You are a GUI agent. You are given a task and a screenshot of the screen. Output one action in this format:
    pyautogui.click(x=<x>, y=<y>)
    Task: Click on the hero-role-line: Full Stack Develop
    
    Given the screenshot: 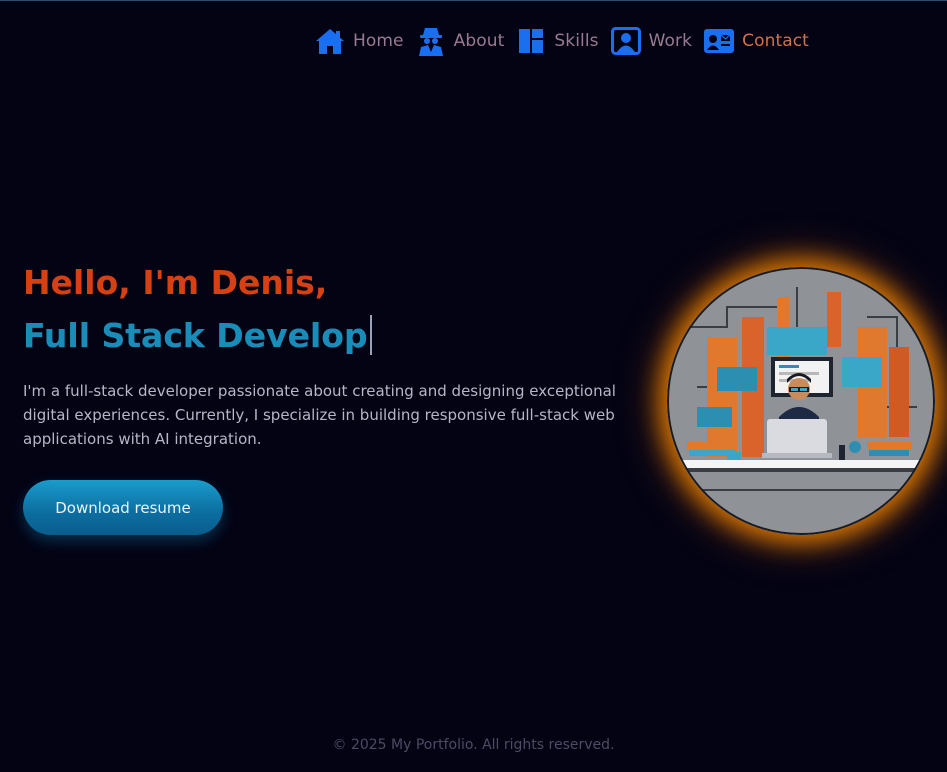 What is the action you would take?
    pyautogui.click(x=197, y=335)
    